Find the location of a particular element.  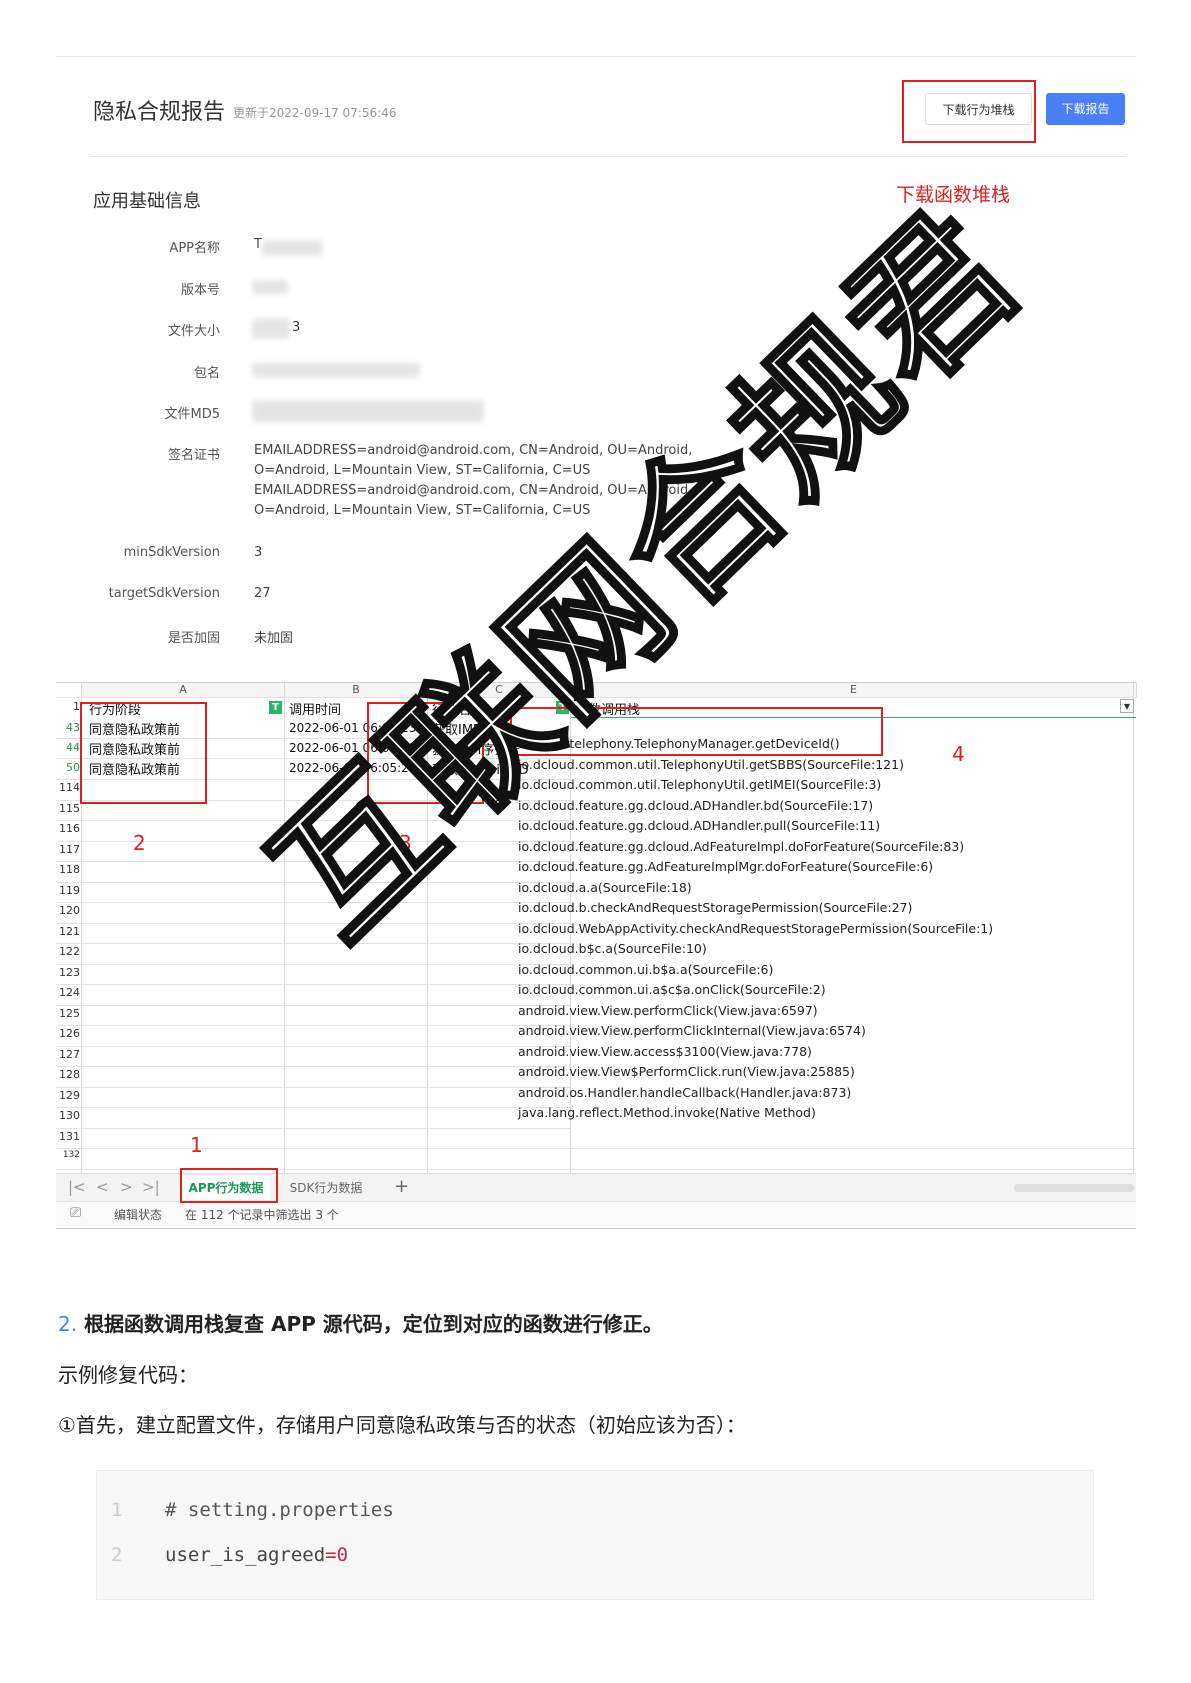

annotation-box-download is located at coordinates (969, 111).